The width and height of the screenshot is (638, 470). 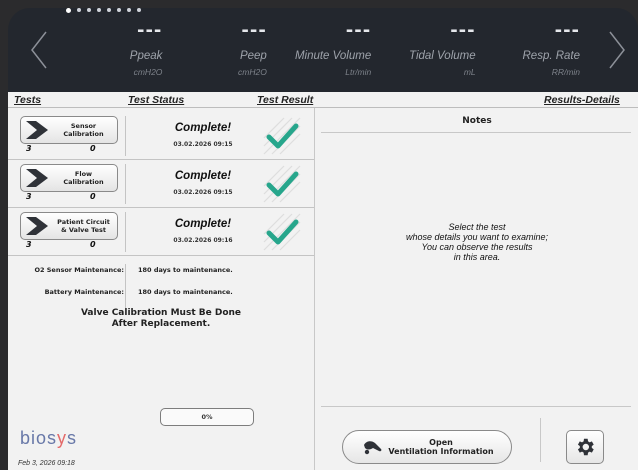 What do you see at coordinates (46, 463) in the screenshot?
I see `footer-date: Feb 3, 2026 09:18` at bounding box center [46, 463].